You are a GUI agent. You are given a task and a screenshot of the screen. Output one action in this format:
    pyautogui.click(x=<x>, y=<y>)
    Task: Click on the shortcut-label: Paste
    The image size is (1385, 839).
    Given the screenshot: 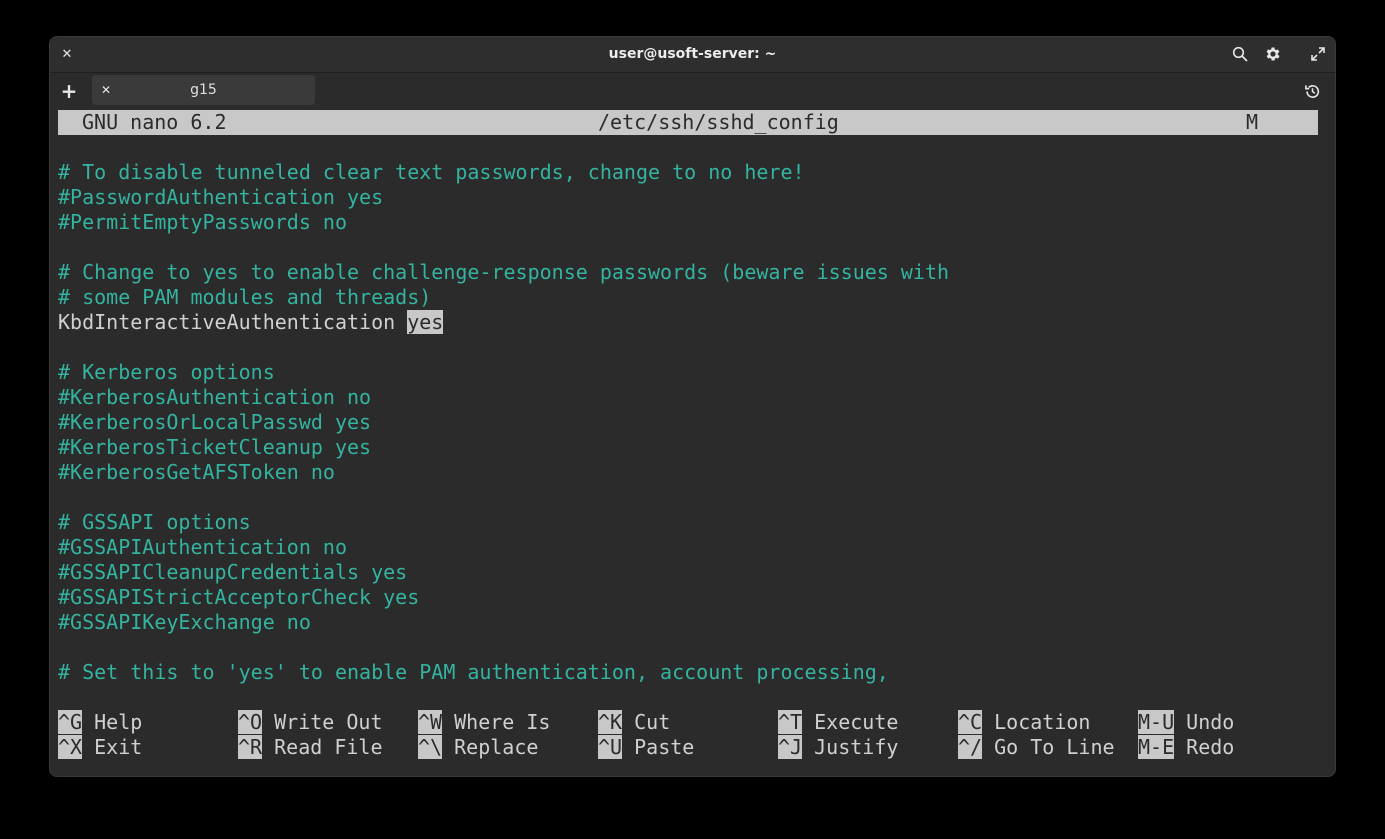 What is the action you would take?
    pyautogui.click(x=658, y=747)
    